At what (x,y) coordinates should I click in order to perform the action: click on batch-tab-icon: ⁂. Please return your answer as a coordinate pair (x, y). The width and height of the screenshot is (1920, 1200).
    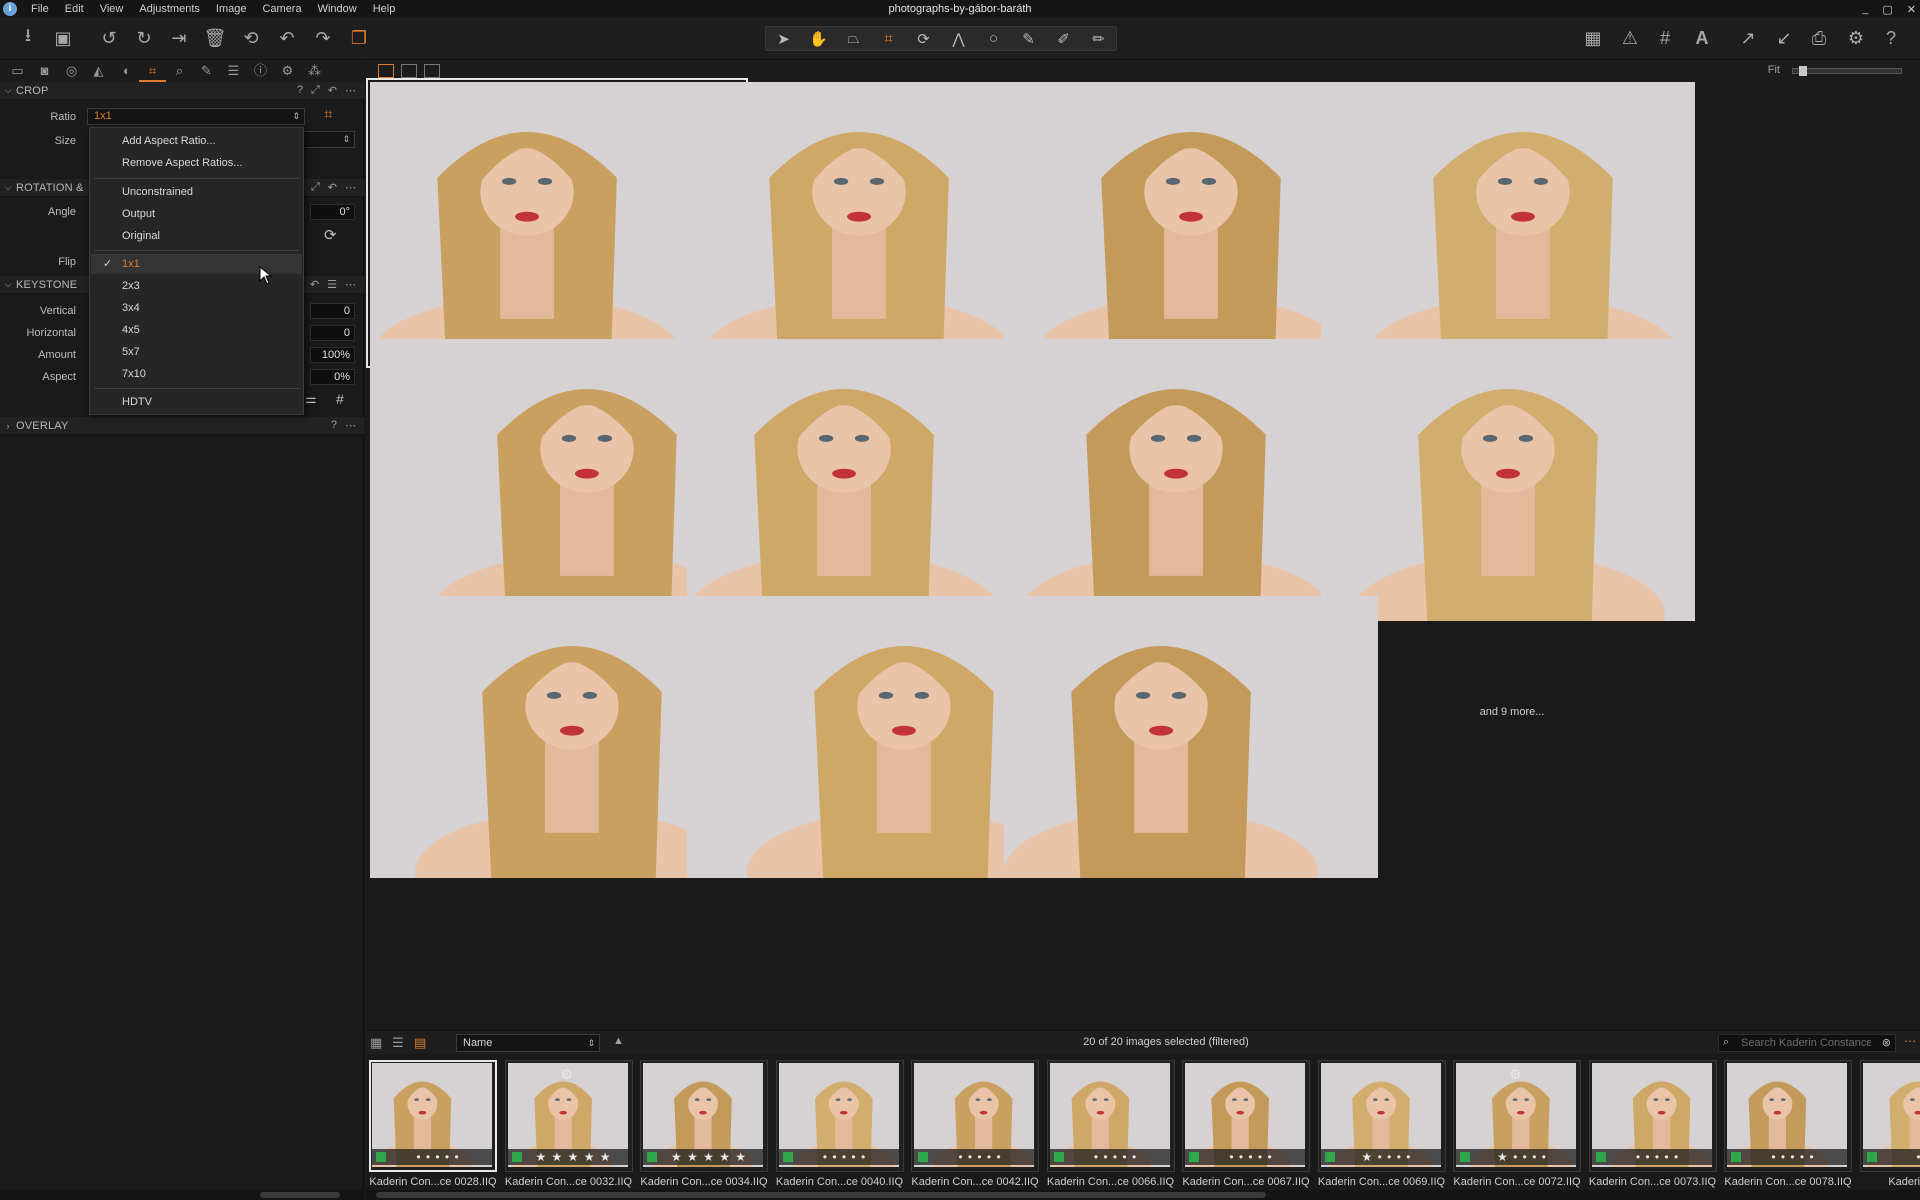
    Looking at the image, I should click on (314, 71).